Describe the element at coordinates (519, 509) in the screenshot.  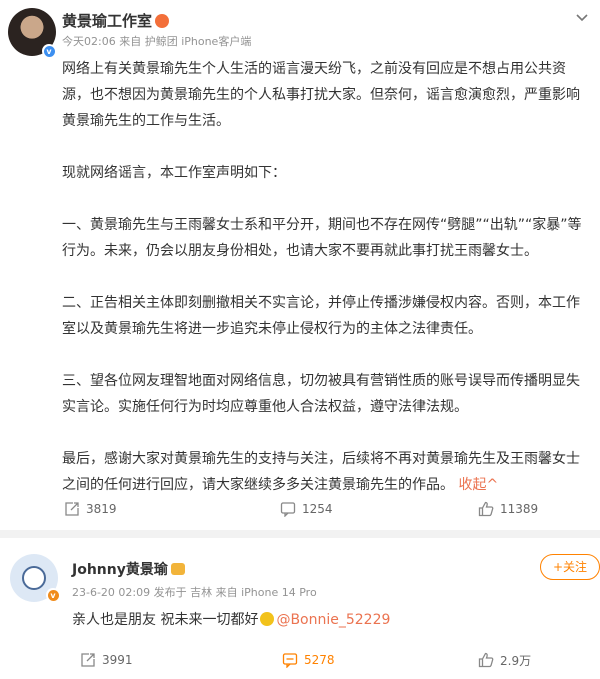
I see `like-count: 11389` at that location.